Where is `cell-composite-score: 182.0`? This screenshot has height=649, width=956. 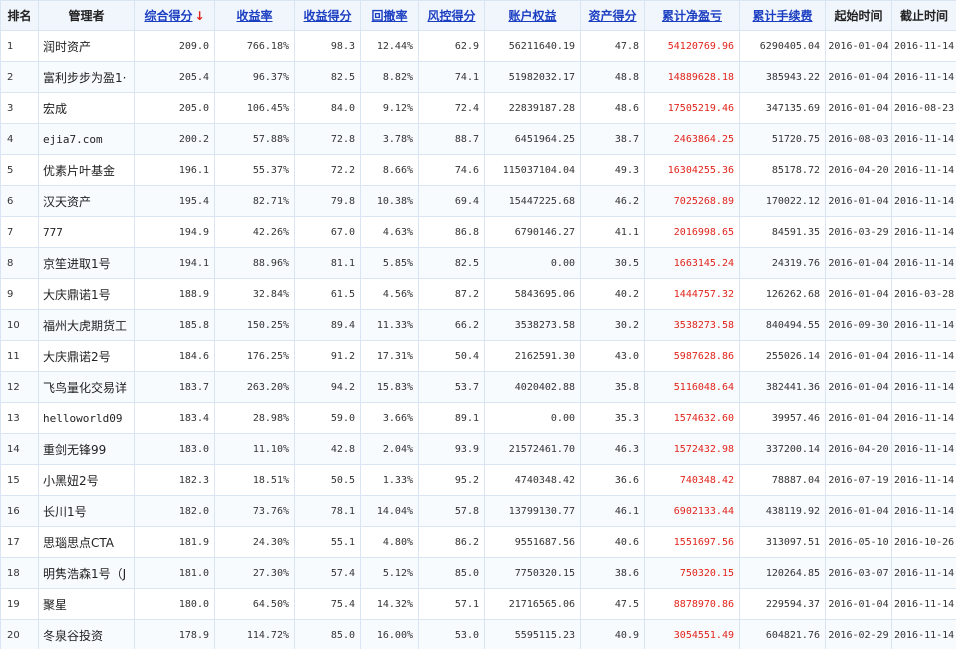
cell-composite-score: 182.0 is located at coordinates (174, 511).